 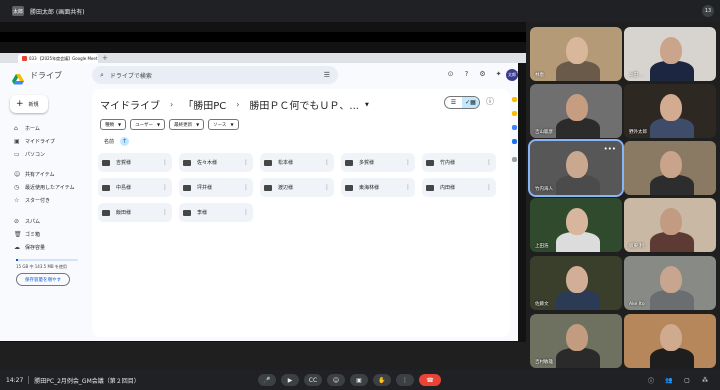 I want to click on breadcrumb-my-drive: マイドライブ, so click(x=130, y=104).